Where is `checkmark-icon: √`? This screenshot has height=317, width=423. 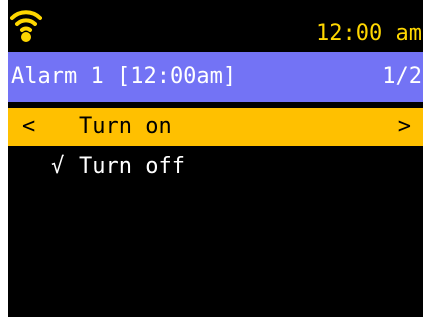 checkmark-icon: √ is located at coordinates (58, 166).